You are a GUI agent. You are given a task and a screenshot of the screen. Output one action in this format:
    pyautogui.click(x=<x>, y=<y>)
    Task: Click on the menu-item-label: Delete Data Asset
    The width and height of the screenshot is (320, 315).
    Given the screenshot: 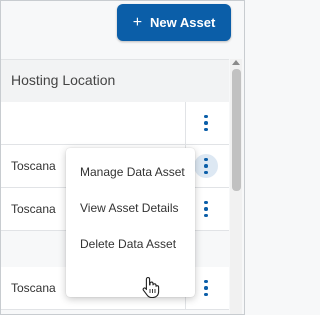 What is the action you would take?
    pyautogui.click(x=128, y=244)
    